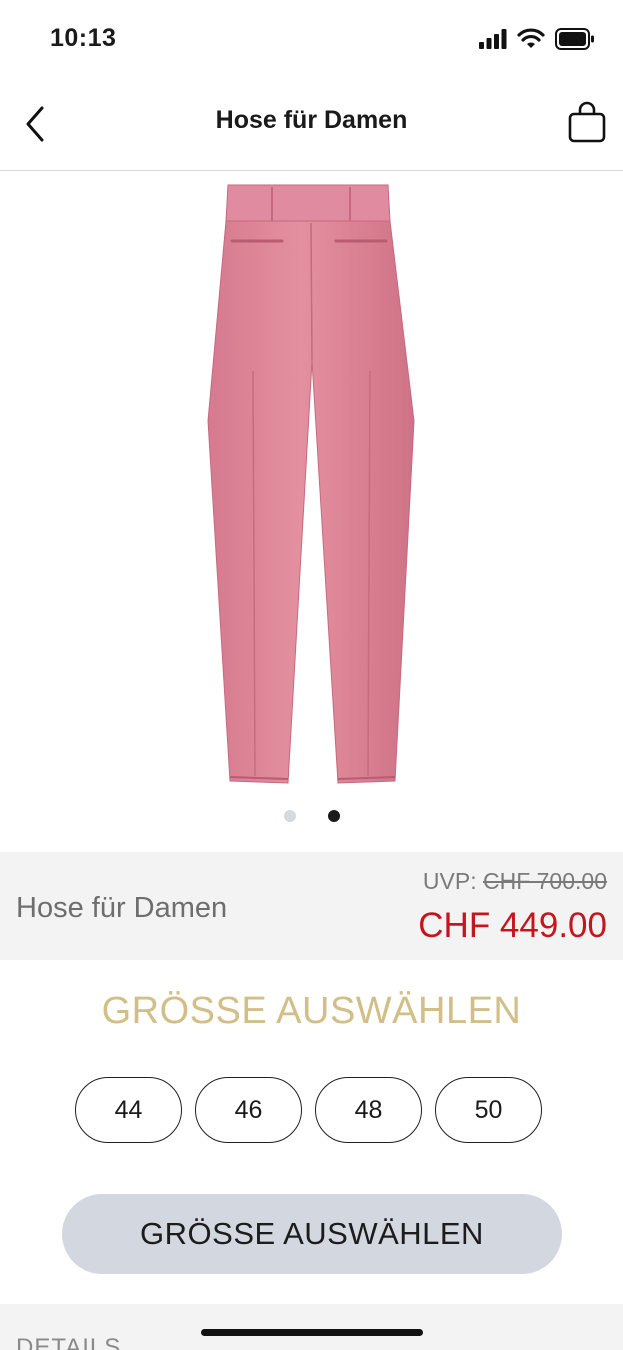 The image size is (623, 1350). I want to click on shopping-bag-icon, so click(587, 122).